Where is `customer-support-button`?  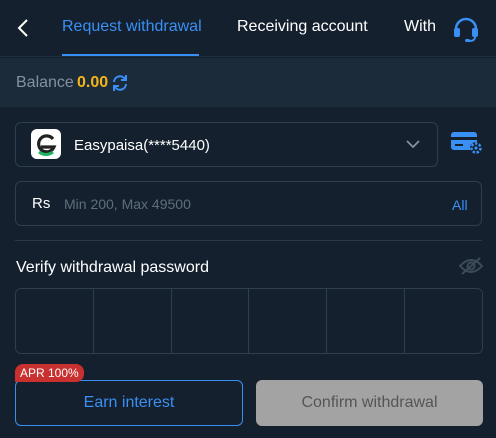 customer-support-button is located at coordinates (466, 28).